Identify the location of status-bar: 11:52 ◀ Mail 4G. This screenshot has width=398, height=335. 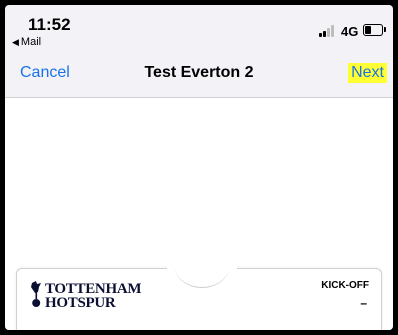
(199, 29).